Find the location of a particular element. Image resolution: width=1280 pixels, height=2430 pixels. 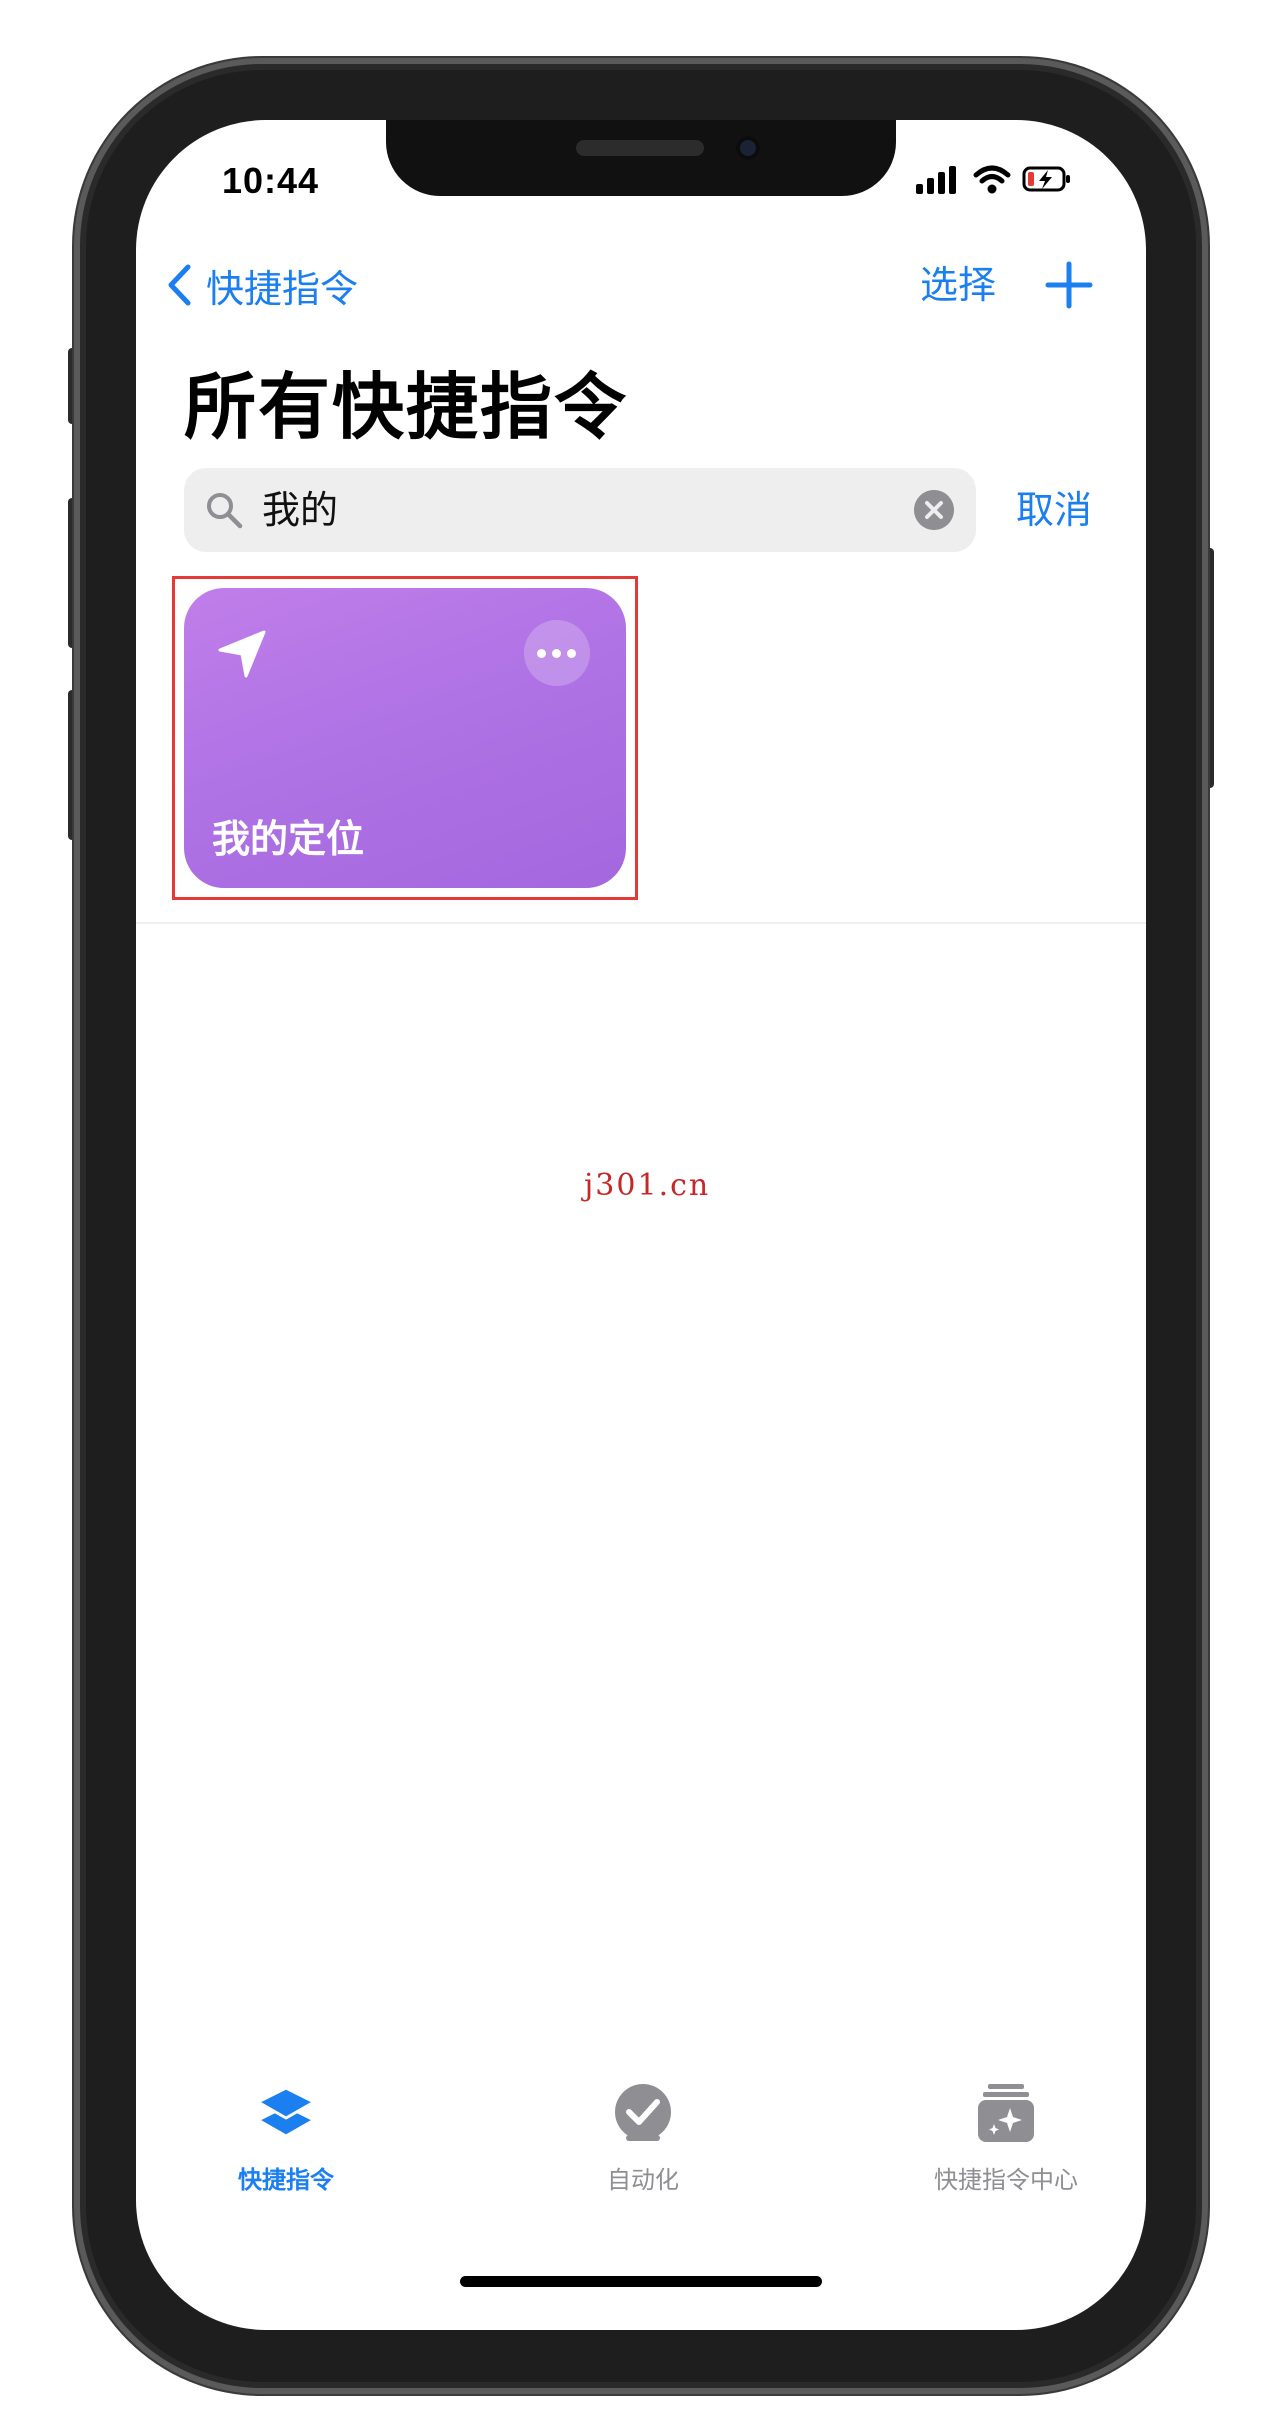

status-time: 10:44 is located at coordinates (271, 180).